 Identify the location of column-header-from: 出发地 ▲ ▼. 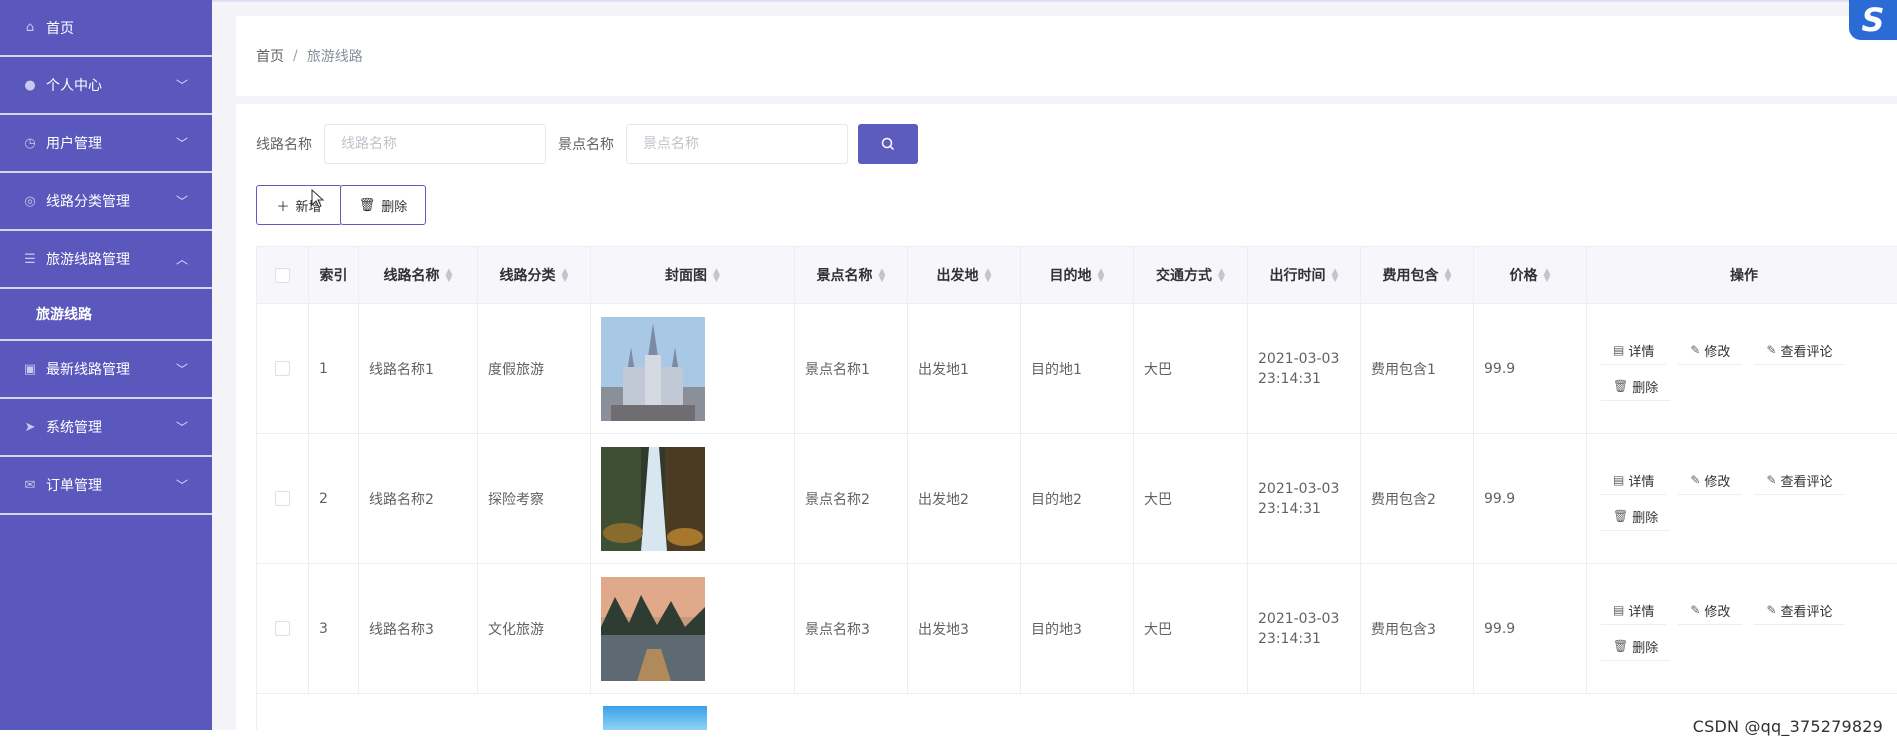
(964, 275).